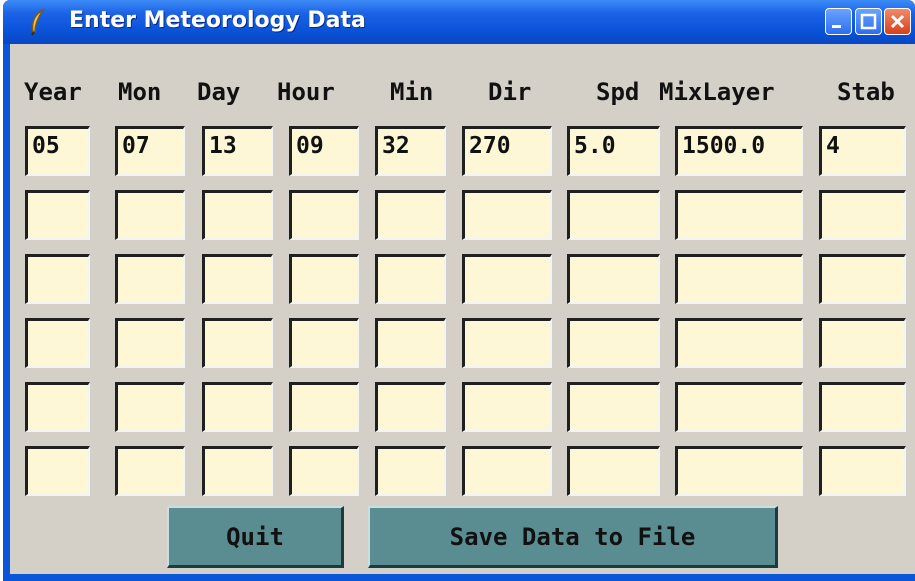  I want to click on maximize-button, so click(868, 21).